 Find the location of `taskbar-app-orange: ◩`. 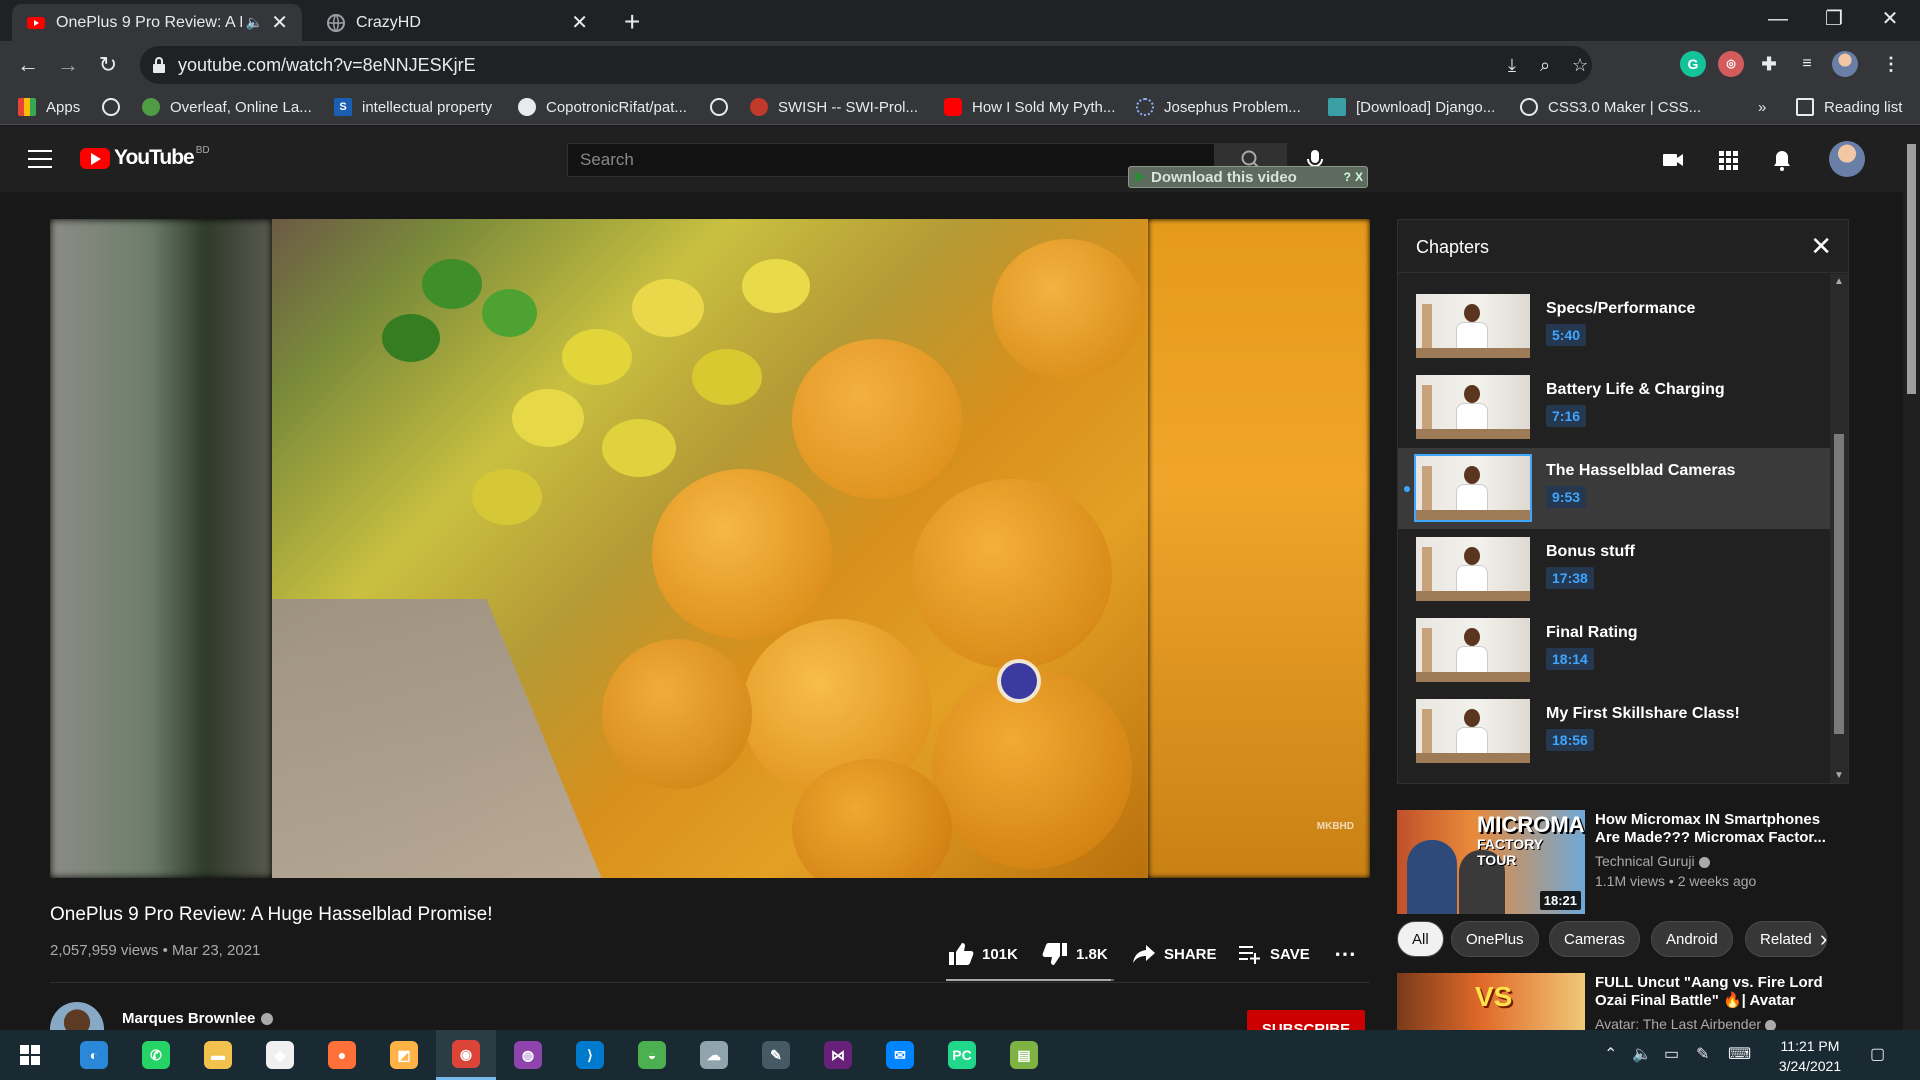

taskbar-app-orange: ◩ is located at coordinates (404, 1055).